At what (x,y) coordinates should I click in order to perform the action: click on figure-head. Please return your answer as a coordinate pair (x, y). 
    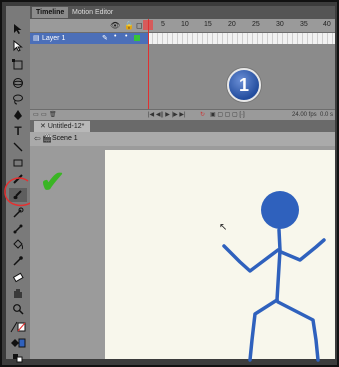
    Looking at the image, I should click on (280, 210).